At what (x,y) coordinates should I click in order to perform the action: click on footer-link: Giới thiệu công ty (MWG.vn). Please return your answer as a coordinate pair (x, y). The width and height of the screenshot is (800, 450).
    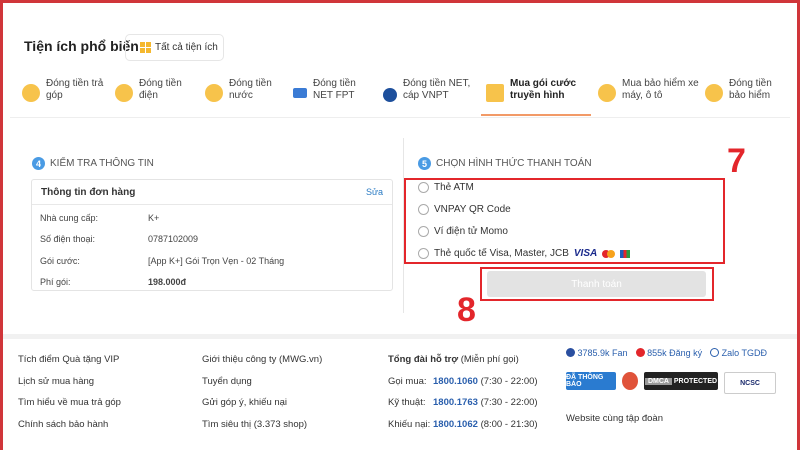
    Looking at the image, I should click on (262, 360).